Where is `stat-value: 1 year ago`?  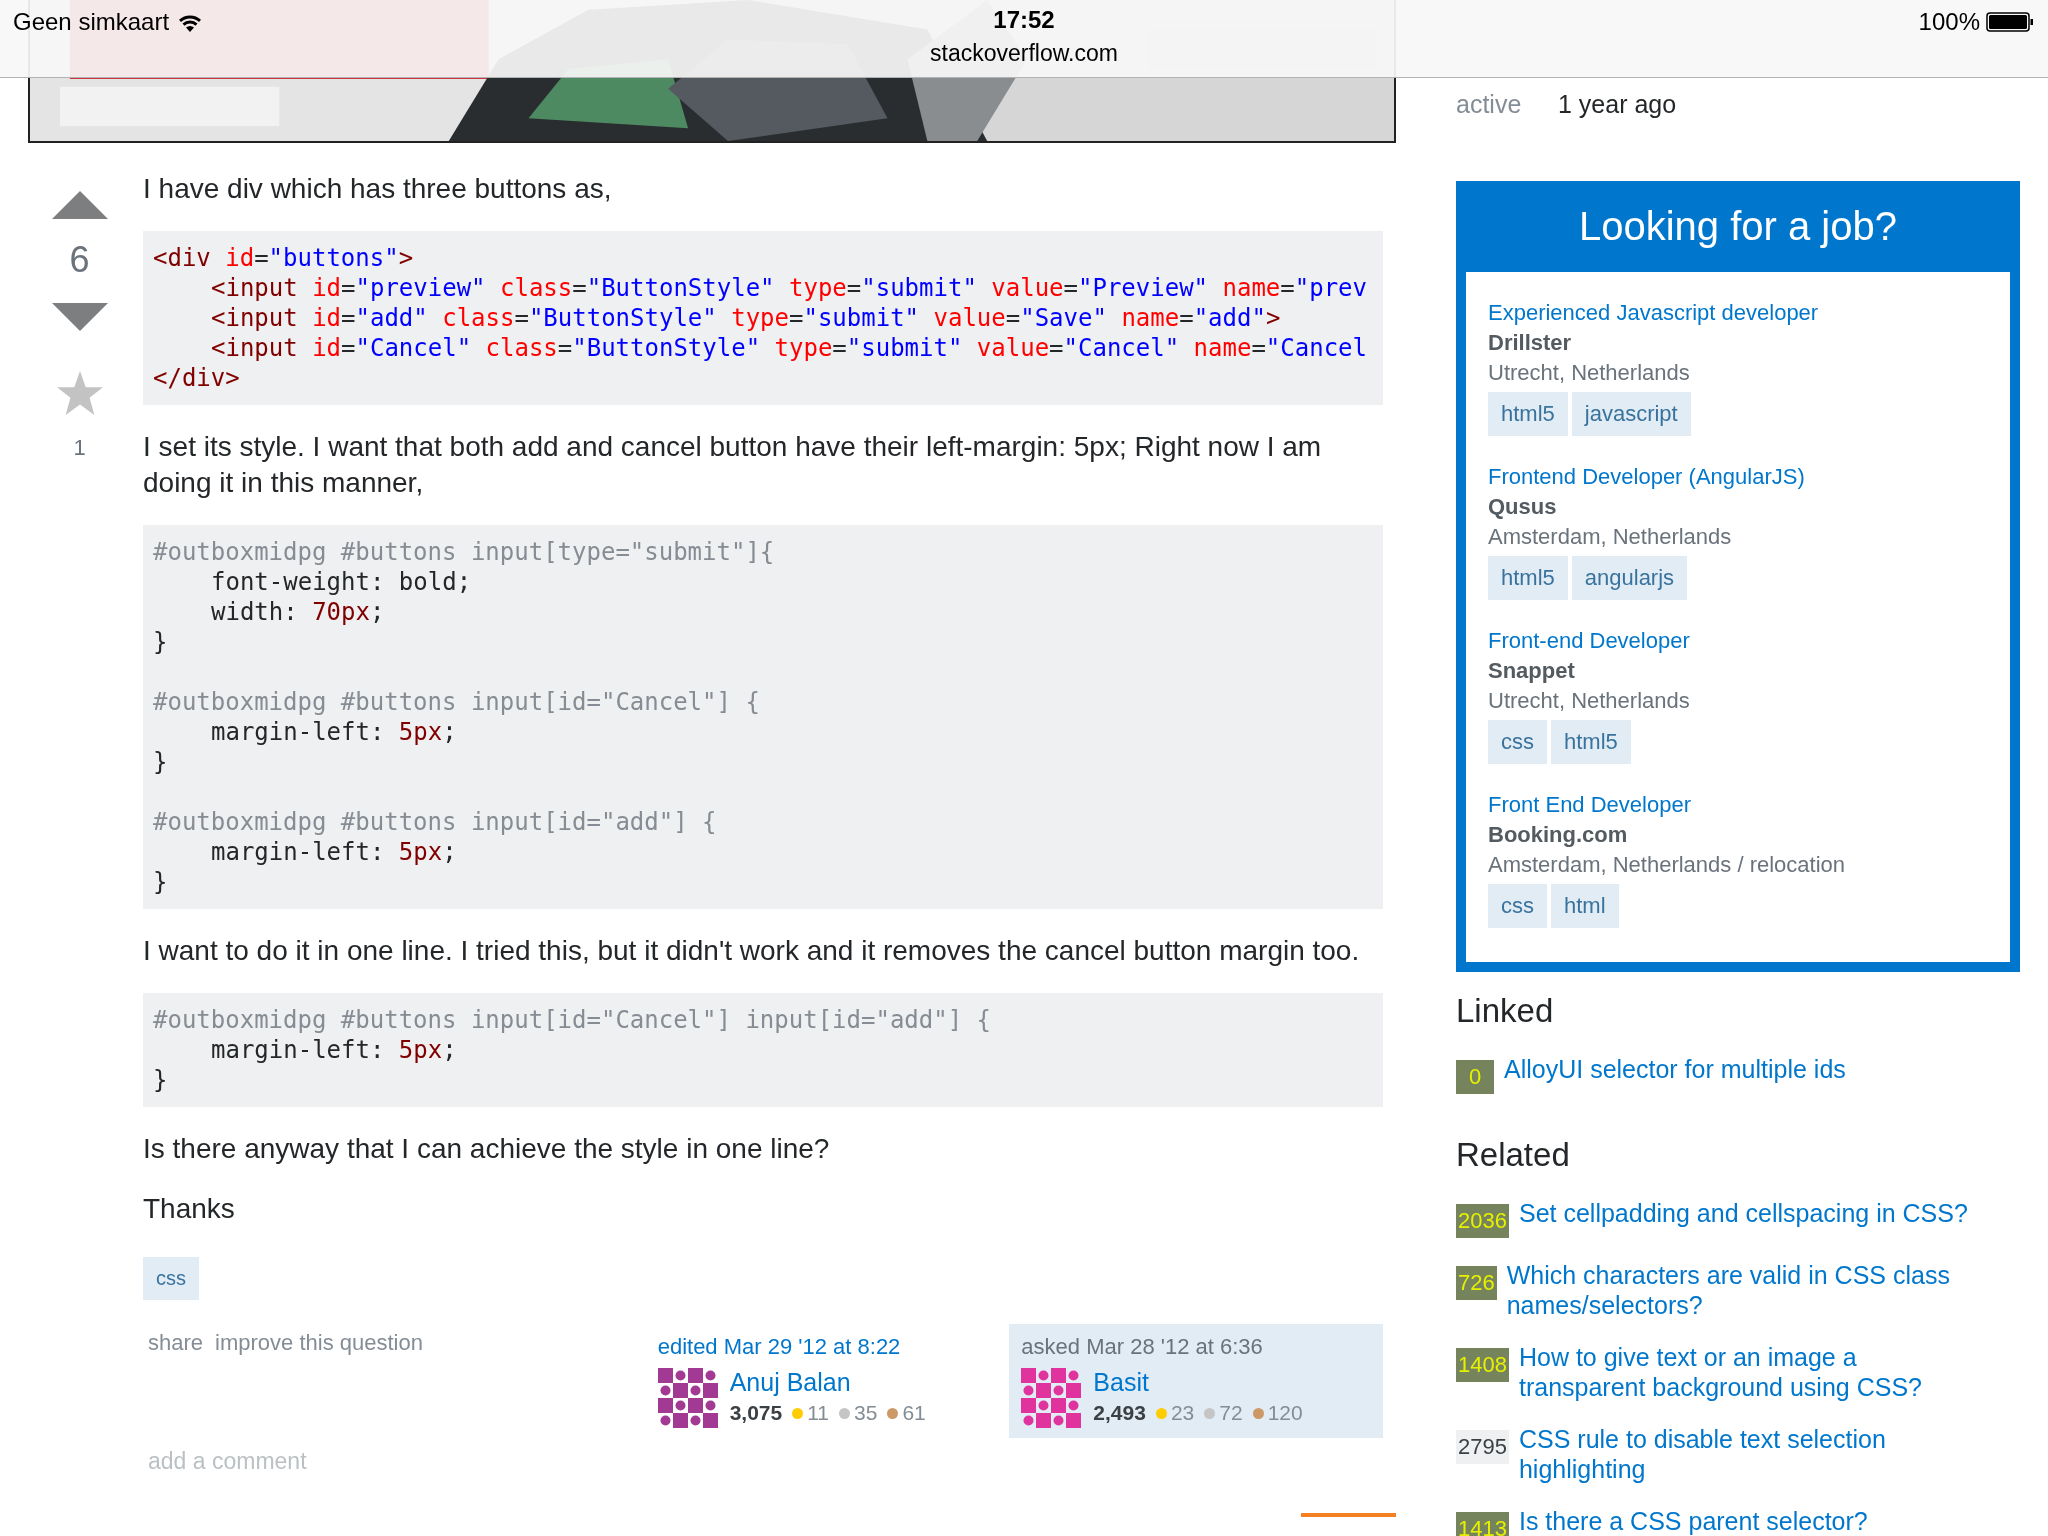
stat-value: 1 year ago is located at coordinates (1617, 104).